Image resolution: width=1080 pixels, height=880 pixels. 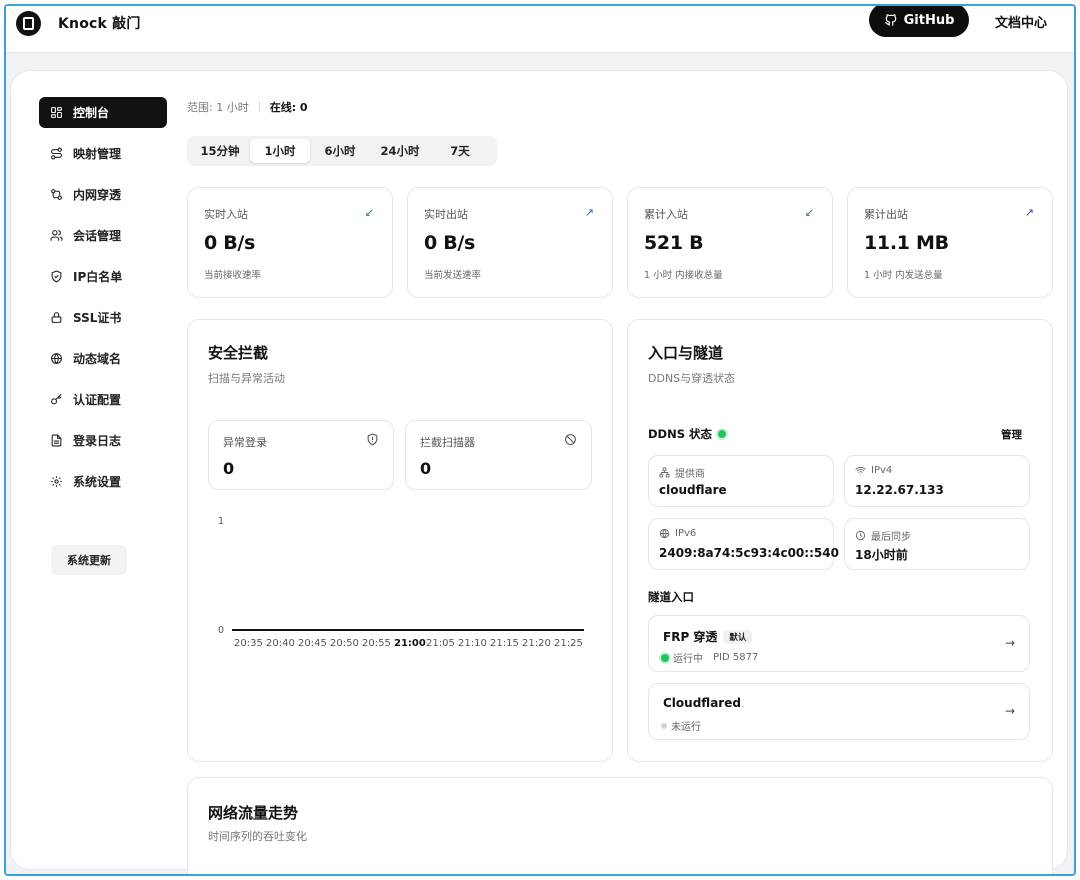 What do you see at coordinates (103, 440) in the screenshot?
I see `sidebar-item-login-log: 登录日志` at bounding box center [103, 440].